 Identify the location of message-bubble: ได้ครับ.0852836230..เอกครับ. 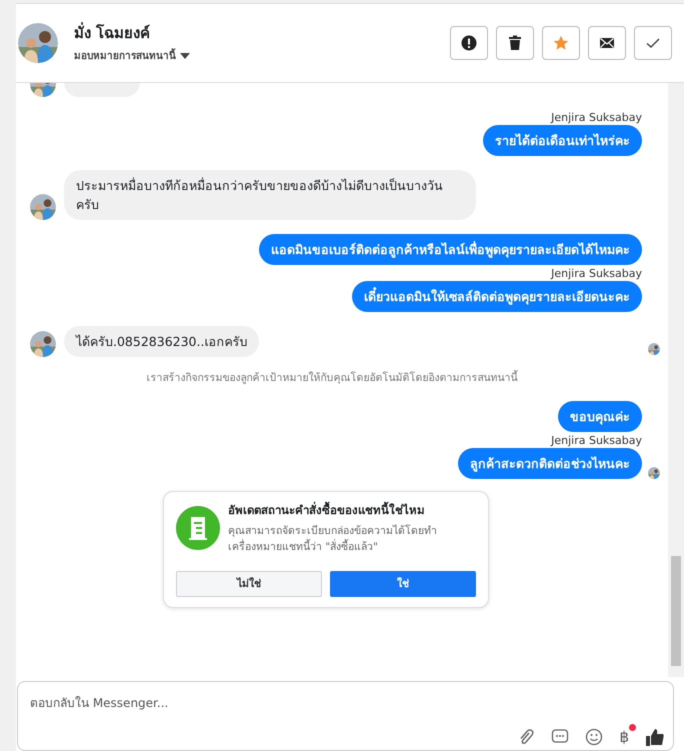
(162, 341).